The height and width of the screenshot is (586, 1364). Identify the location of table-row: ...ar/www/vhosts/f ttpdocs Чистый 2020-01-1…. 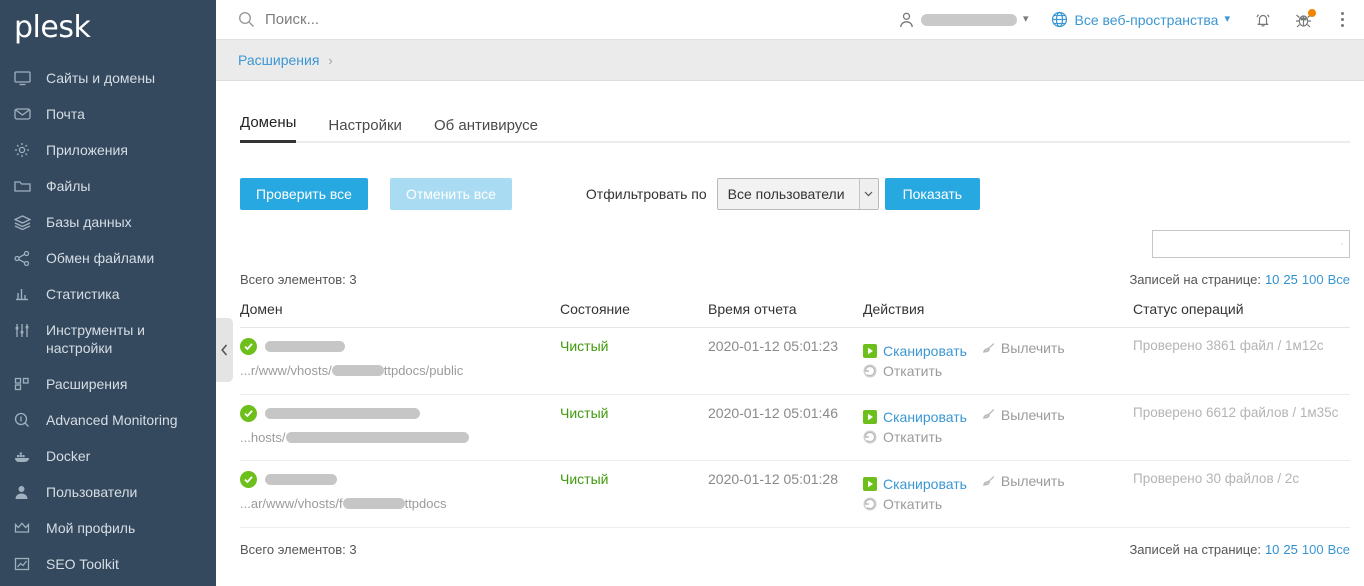
(795, 494).